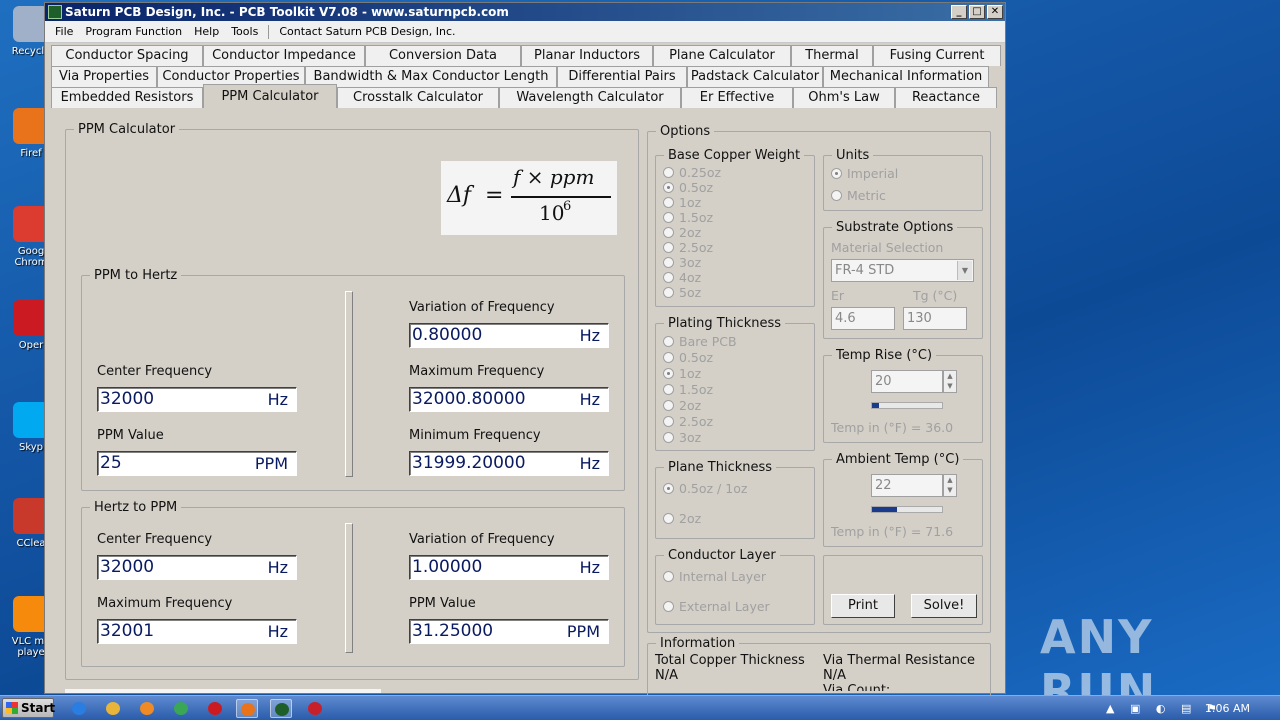  What do you see at coordinates (906, 76) in the screenshot?
I see `tab-mechanical-information: Mechanical Information` at bounding box center [906, 76].